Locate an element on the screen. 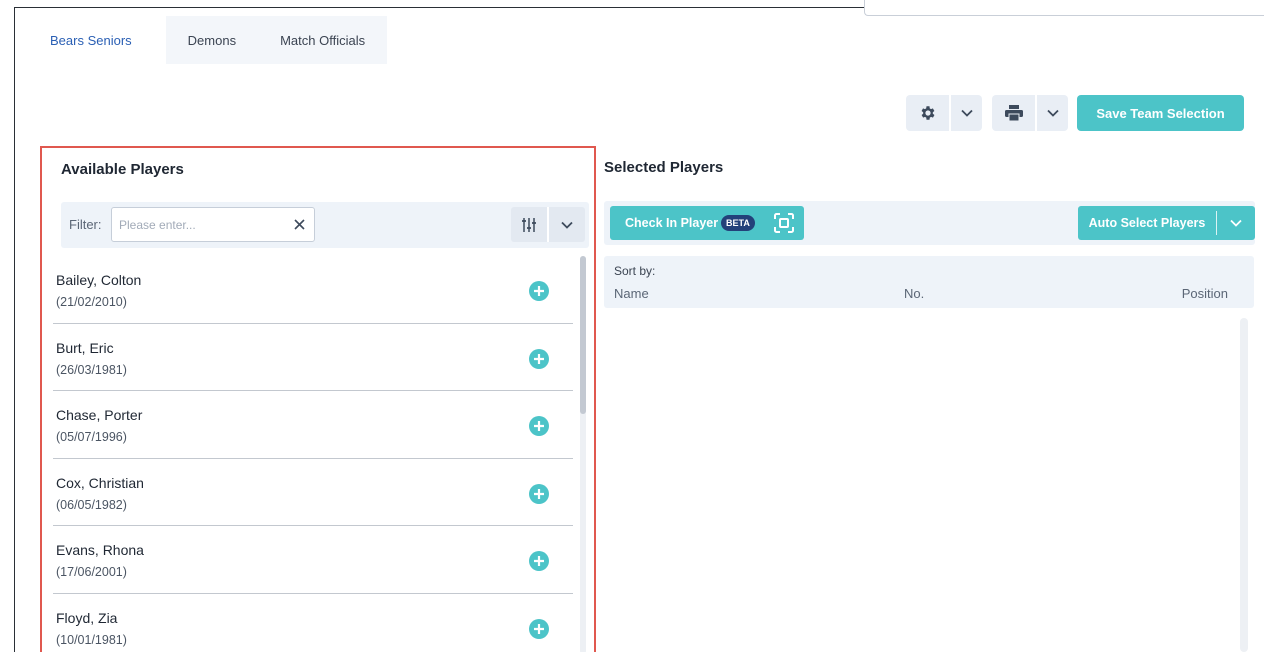  player-name: Burt, Eric is located at coordinates (85, 347).